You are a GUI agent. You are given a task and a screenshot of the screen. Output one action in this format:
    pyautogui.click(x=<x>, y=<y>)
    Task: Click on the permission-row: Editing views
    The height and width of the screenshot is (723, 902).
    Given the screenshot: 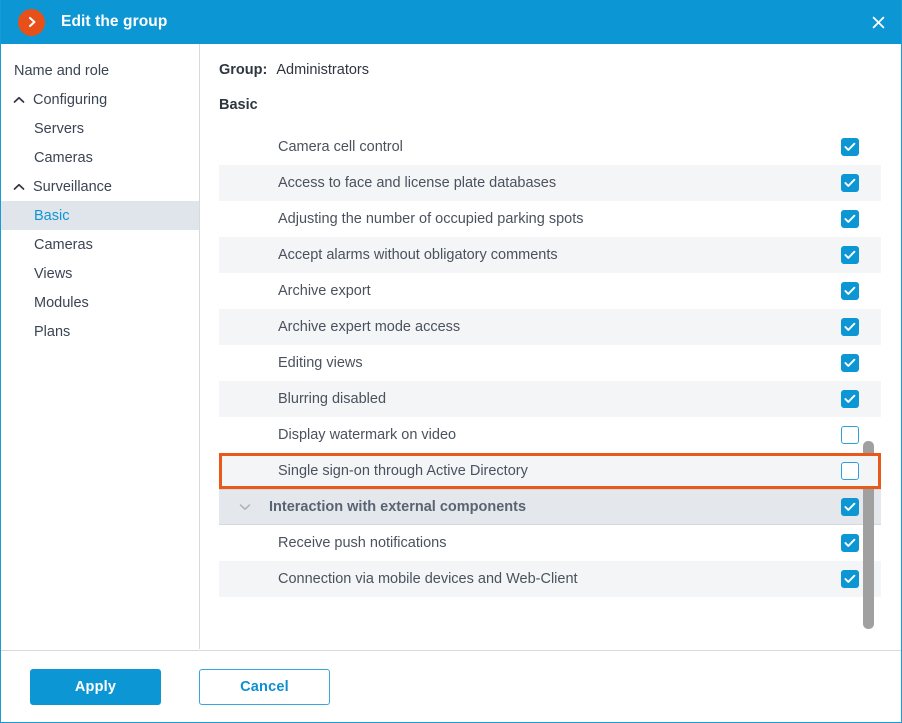 What is the action you would take?
    pyautogui.click(x=550, y=363)
    